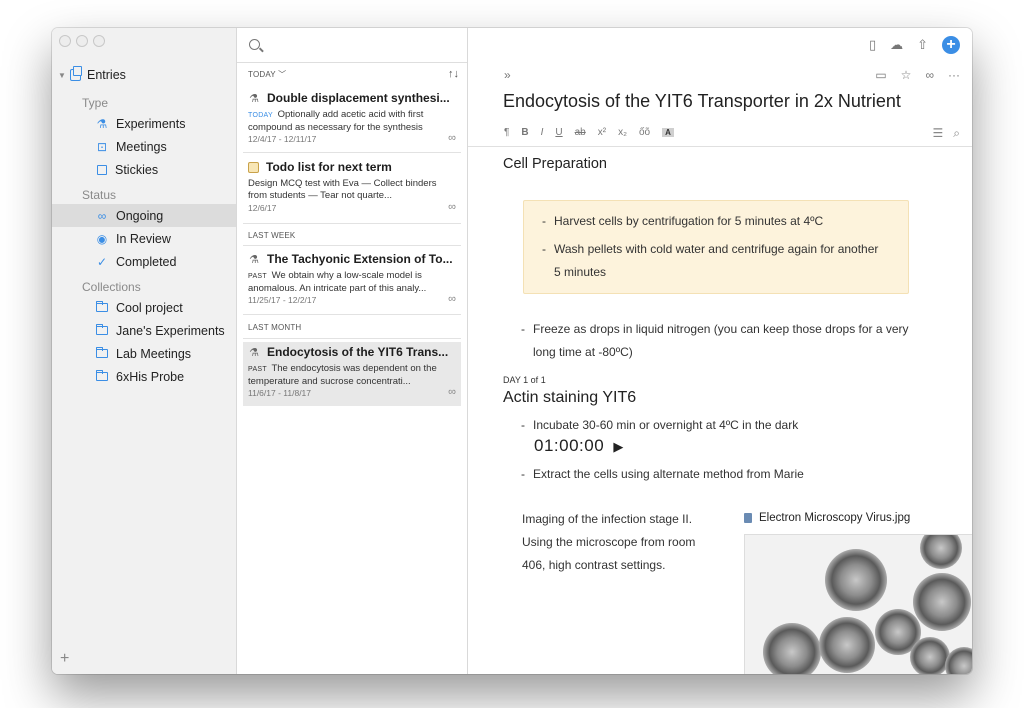  What do you see at coordinates (858, 604) in the screenshot?
I see `microscopy-image` at bounding box center [858, 604].